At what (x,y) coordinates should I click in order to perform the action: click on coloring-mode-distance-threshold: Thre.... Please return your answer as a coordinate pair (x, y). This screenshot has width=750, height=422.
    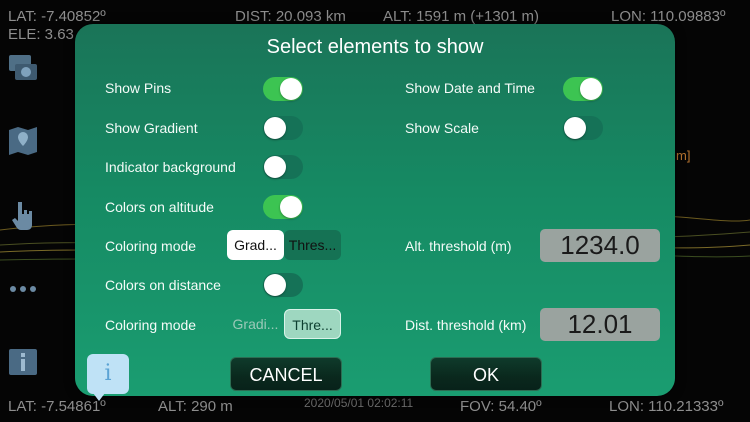
    Looking at the image, I should click on (312, 324).